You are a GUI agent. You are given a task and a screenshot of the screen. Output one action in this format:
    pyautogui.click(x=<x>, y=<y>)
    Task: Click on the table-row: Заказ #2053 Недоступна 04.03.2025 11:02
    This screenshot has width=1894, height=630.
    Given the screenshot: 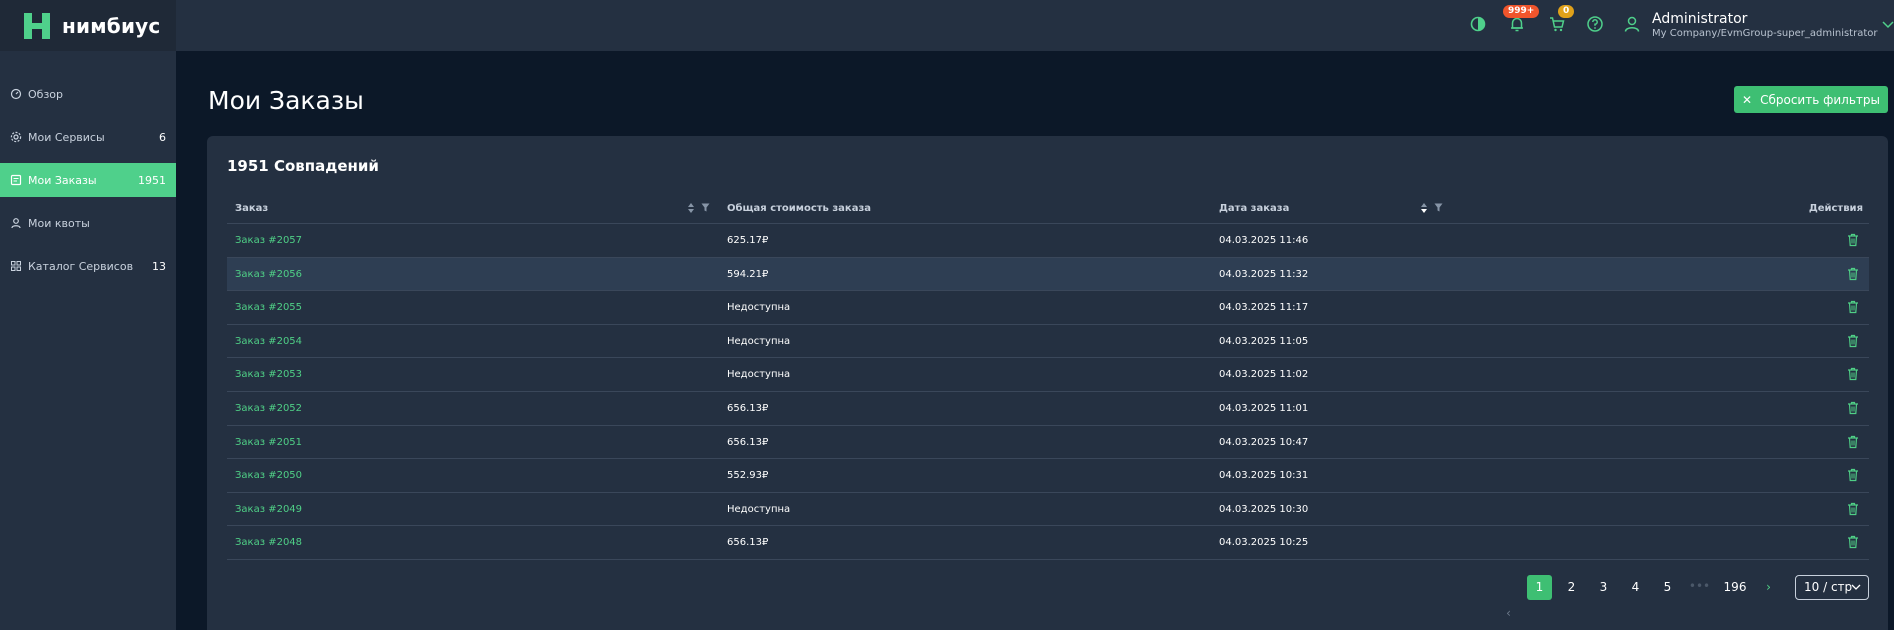 What is the action you would take?
    pyautogui.click(x=1048, y=375)
    